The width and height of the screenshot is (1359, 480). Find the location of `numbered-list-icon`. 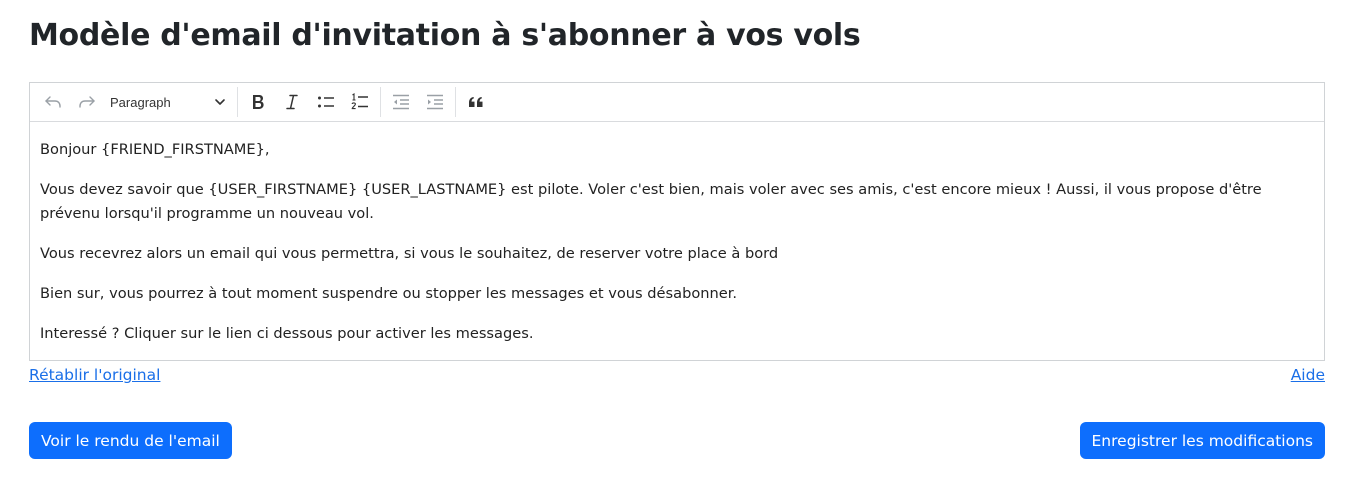

numbered-list-icon is located at coordinates (359, 101).